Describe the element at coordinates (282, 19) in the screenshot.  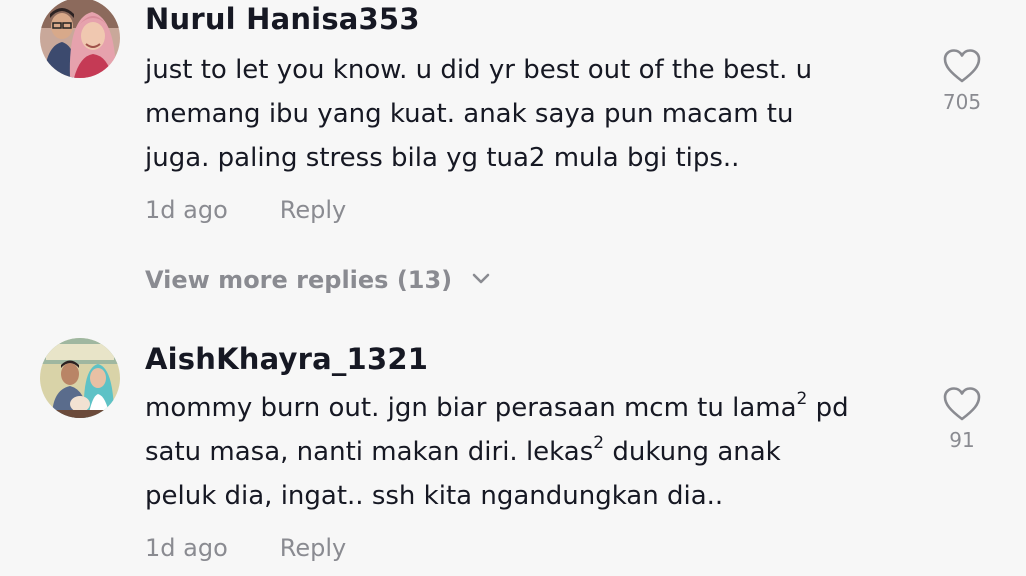
I see `comment-username: Nurul Hanisa353` at that location.